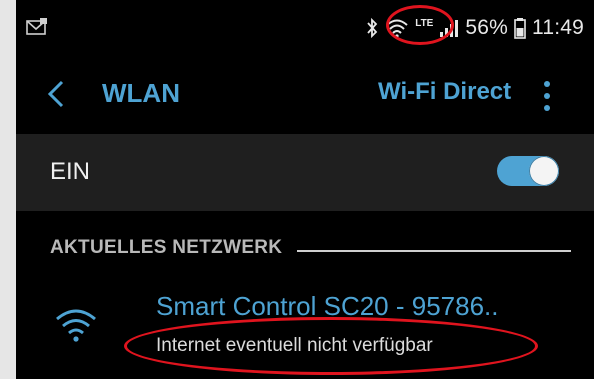 This screenshot has height=379, width=594. I want to click on wifi-signal-icon, so click(397, 28).